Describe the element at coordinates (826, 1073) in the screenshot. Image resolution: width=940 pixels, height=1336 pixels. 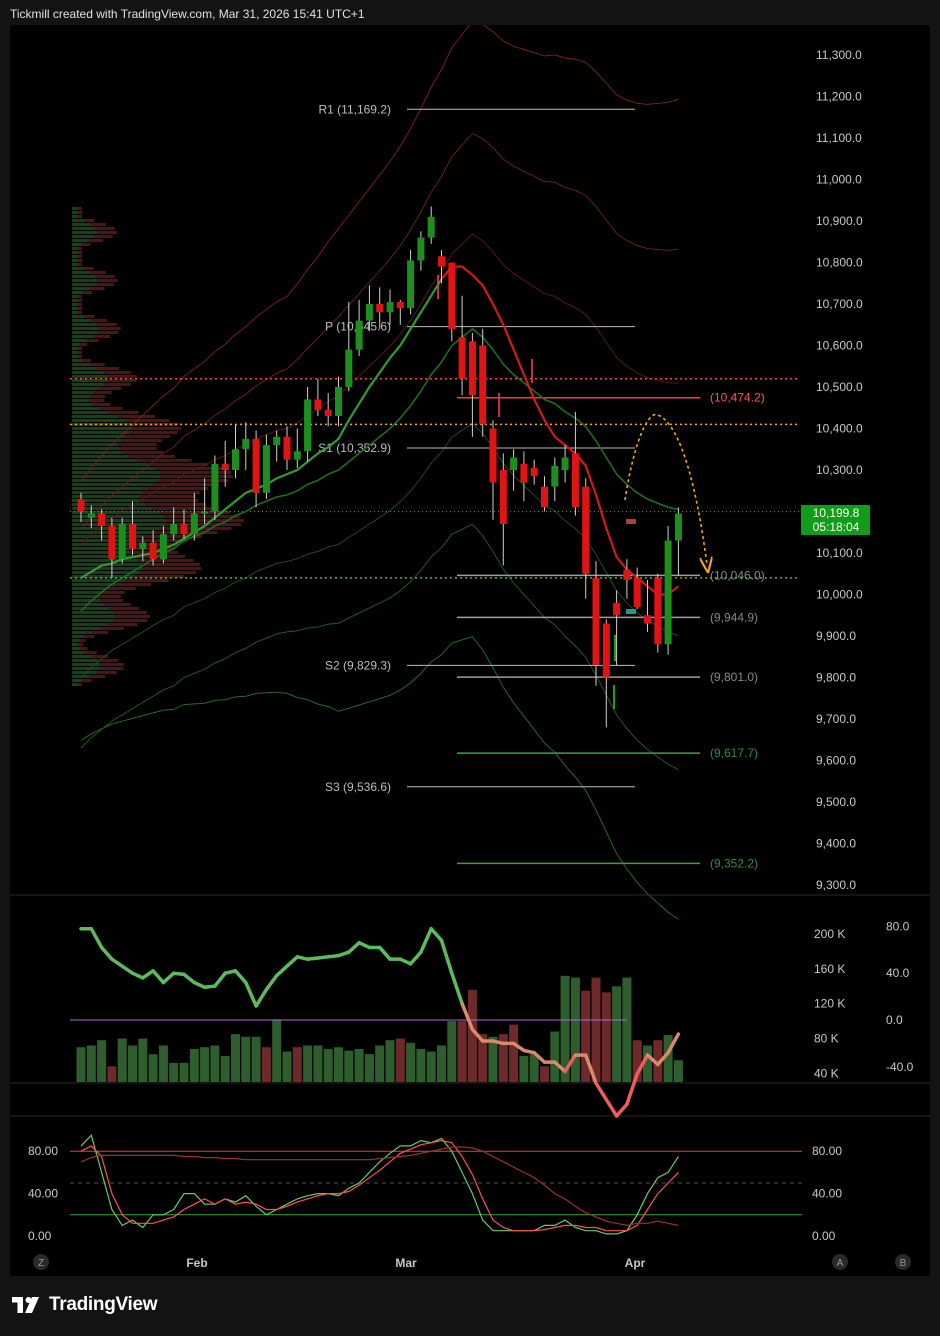
I see `volume-tick-label: 40 K` at that location.